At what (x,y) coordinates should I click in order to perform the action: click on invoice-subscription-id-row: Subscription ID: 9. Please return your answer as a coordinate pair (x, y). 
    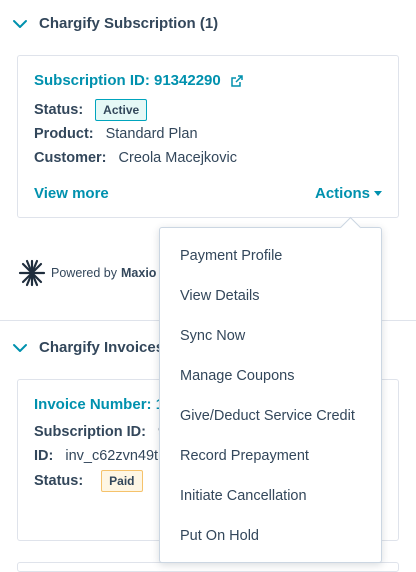
    Looking at the image, I should click on (100, 432).